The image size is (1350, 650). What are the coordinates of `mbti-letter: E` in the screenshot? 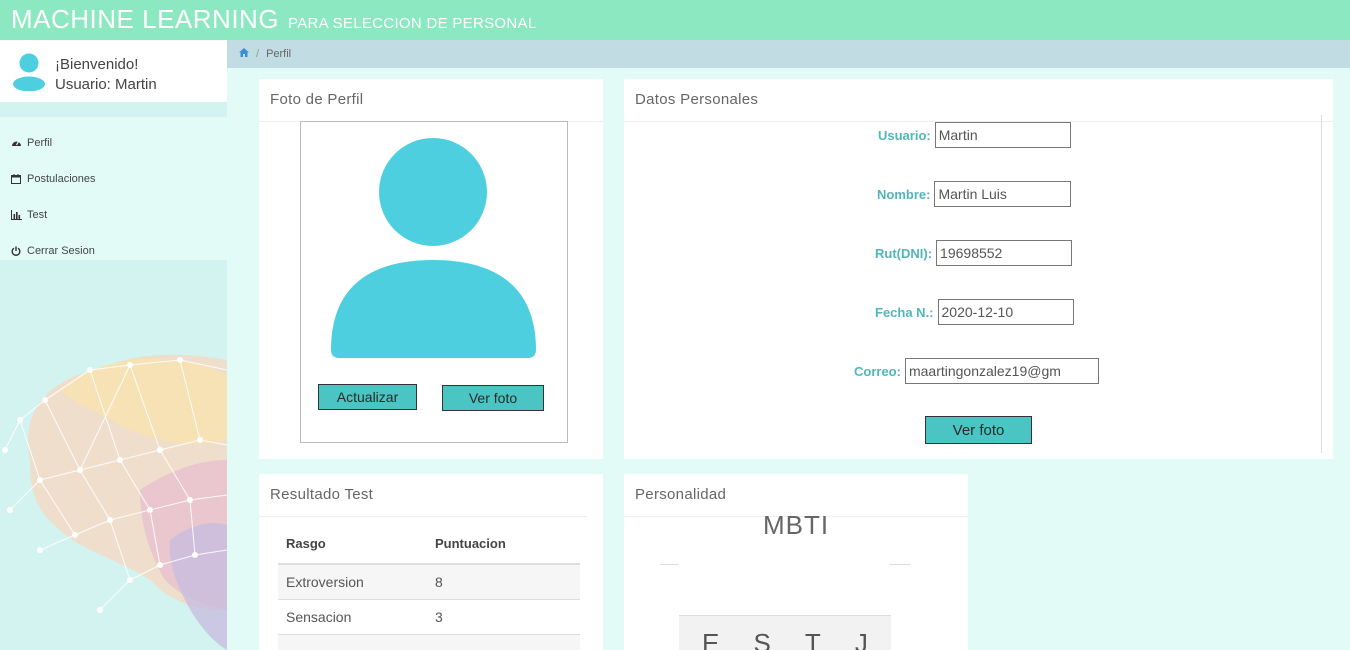 It's located at (711, 639).